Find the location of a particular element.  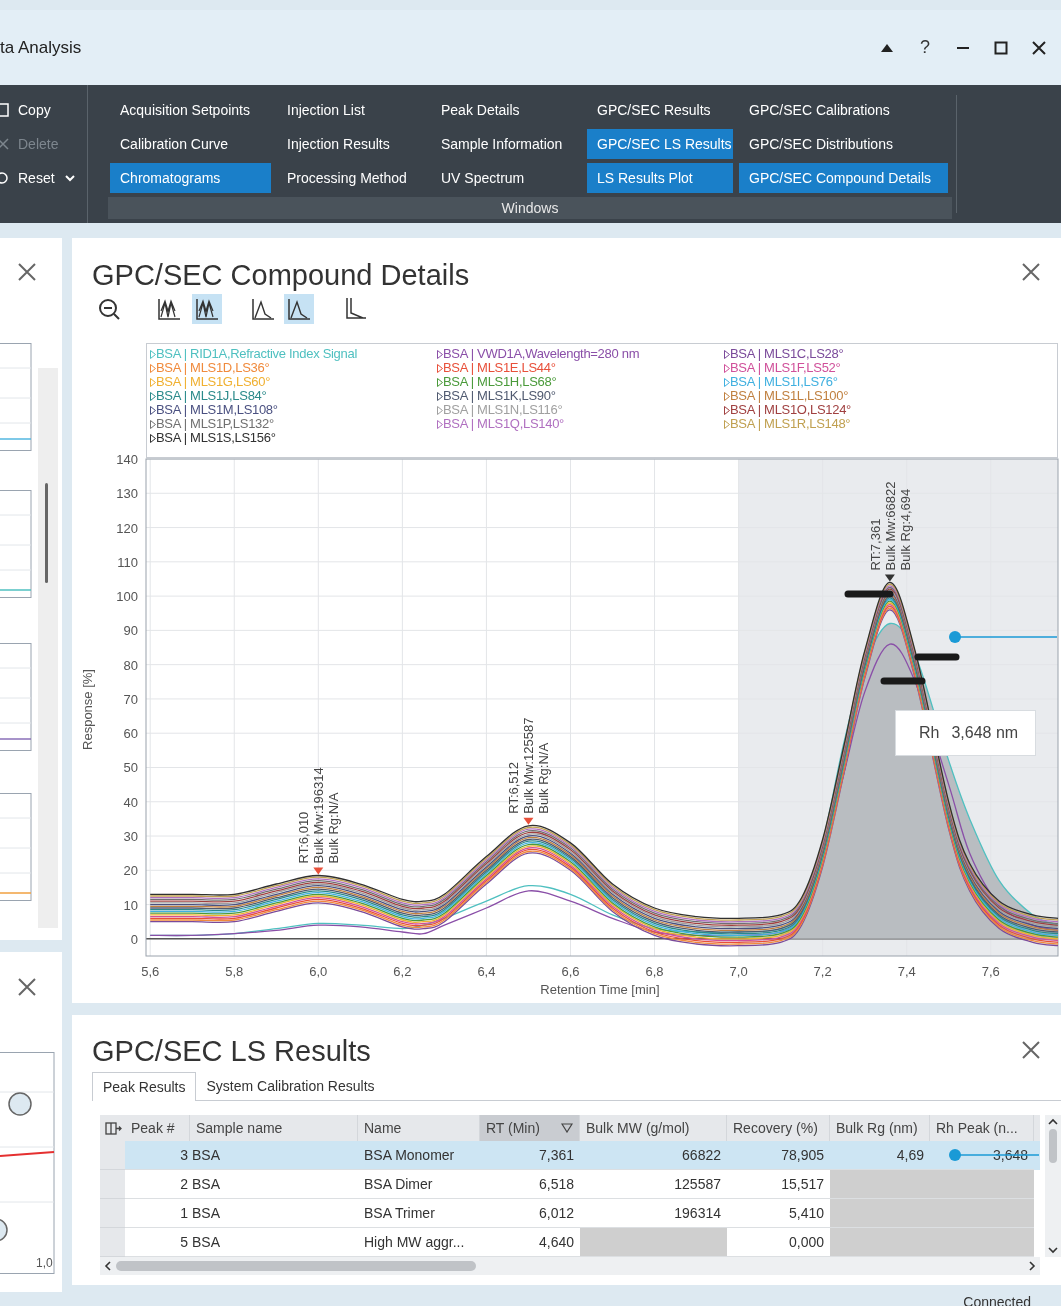

tick-label: 6,2 is located at coordinates (402, 971).